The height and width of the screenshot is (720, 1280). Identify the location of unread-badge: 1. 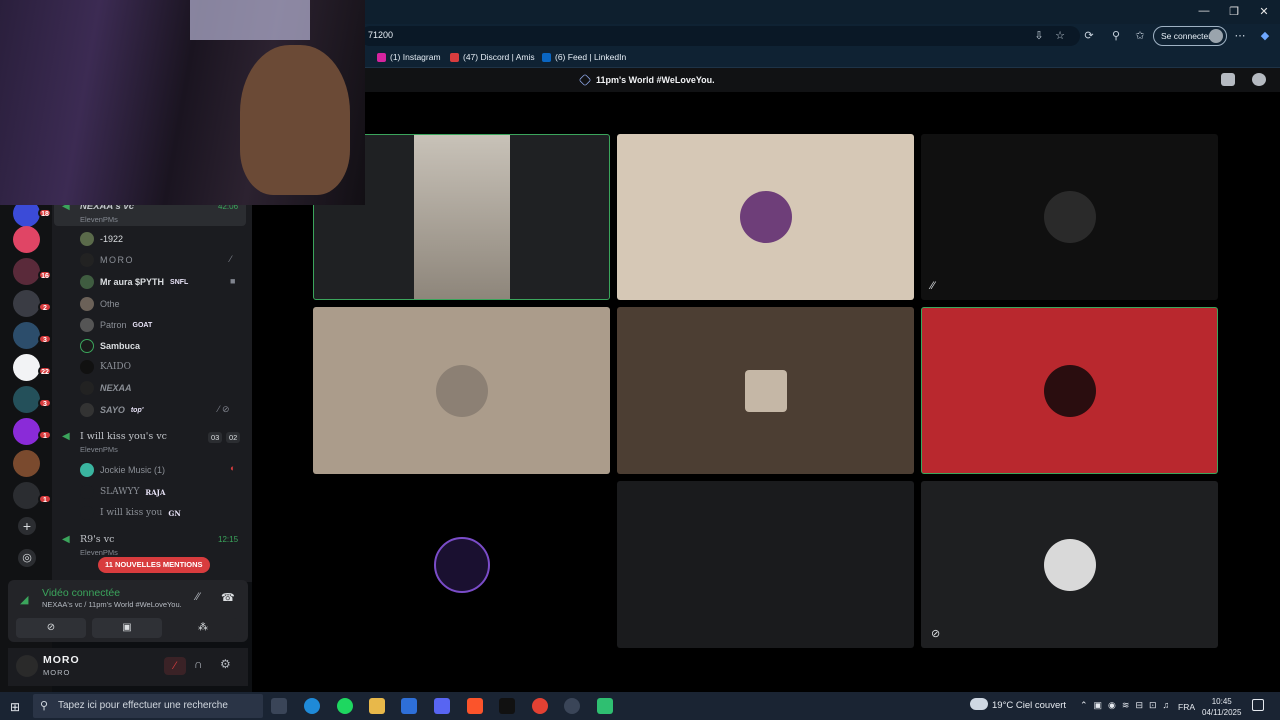
(45, 435).